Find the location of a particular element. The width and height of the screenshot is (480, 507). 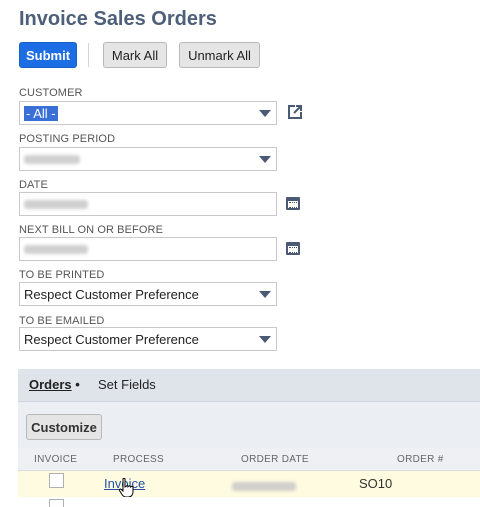

next-bill-input is located at coordinates (148, 249).